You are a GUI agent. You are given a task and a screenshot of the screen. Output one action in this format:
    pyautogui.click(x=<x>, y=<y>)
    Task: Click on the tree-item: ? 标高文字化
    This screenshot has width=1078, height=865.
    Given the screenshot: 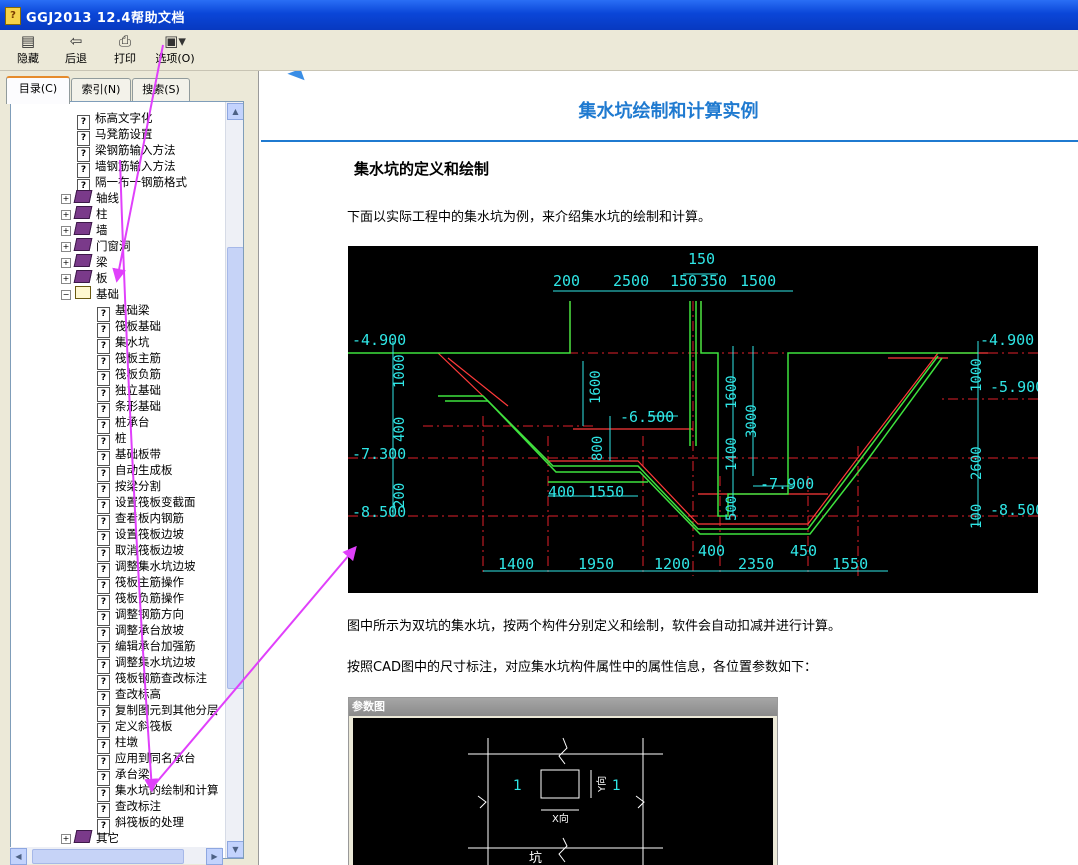 What is the action you would take?
    pyautogui.click(x=115, y=120)
    